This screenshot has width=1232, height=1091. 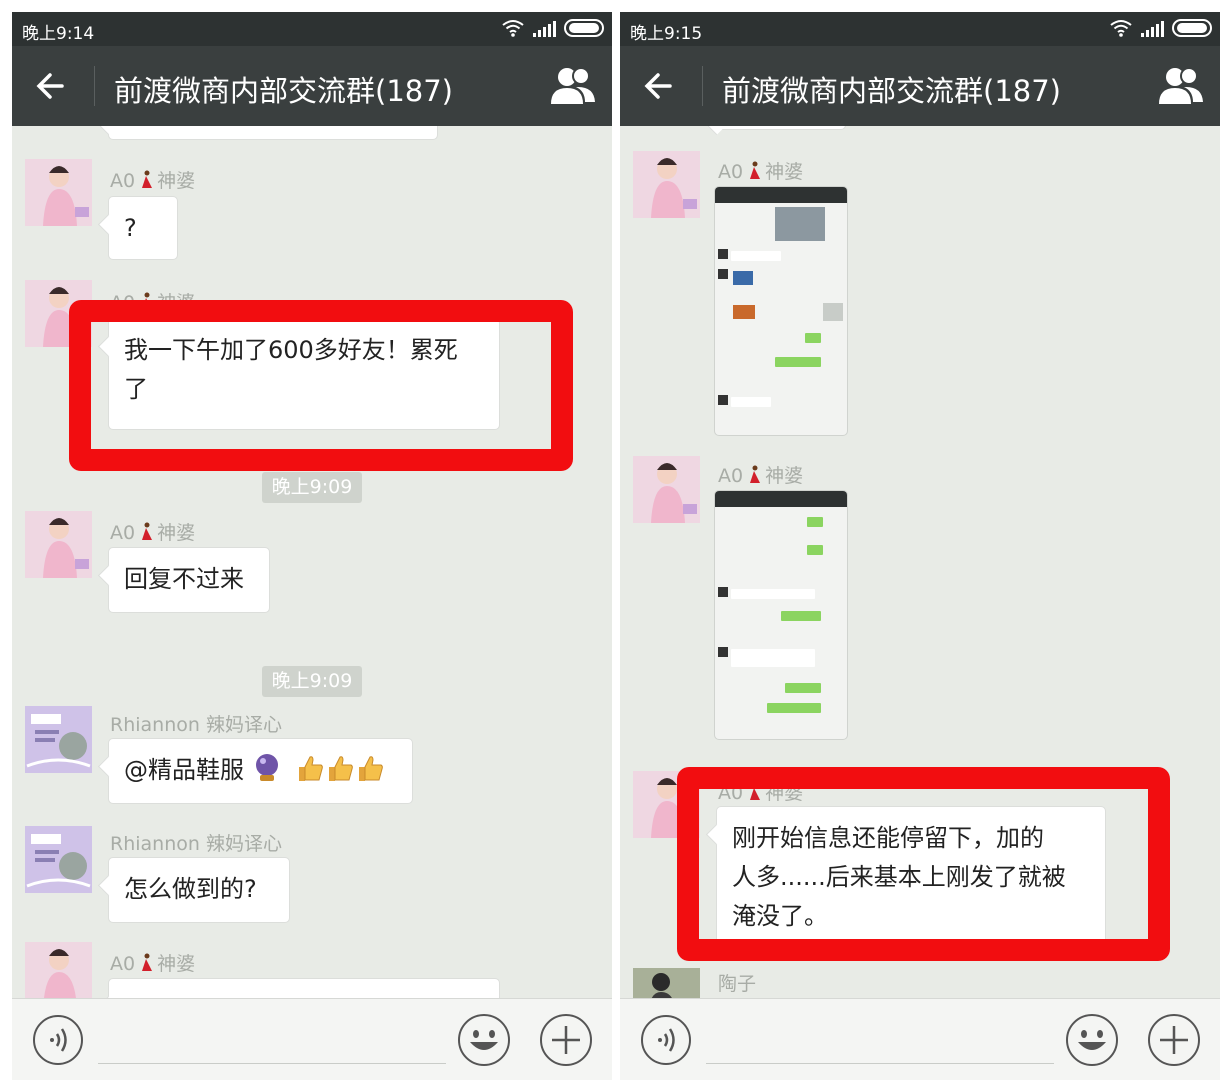 I want to click on message-text: 回复不过来, so click(x=184, y=579).